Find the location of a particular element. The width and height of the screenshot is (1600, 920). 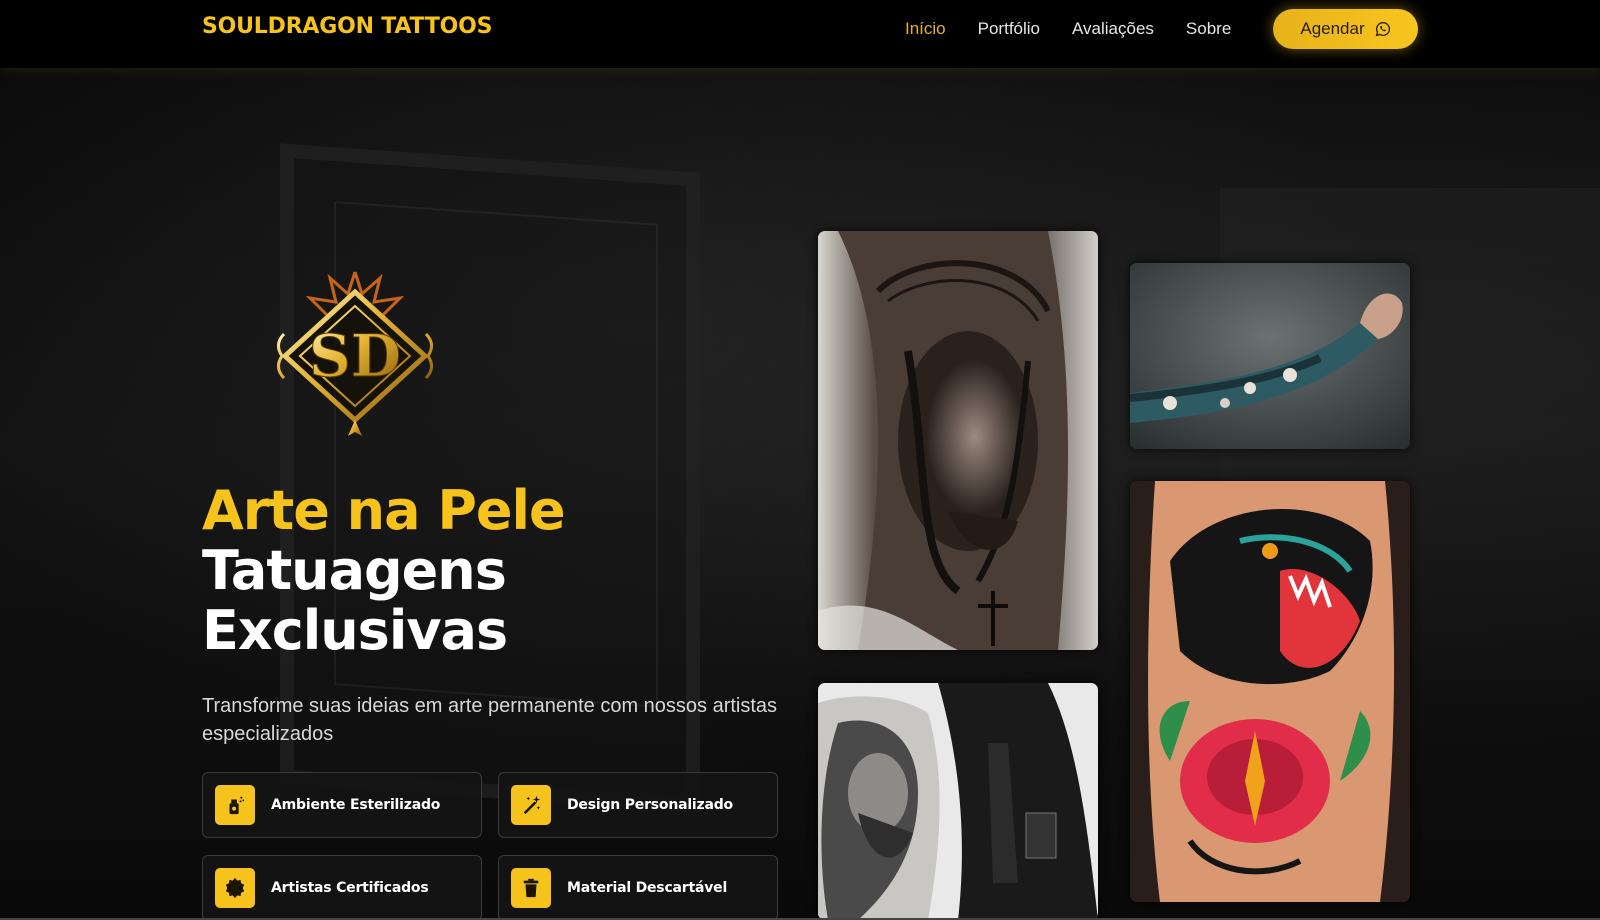

feature-card-design-personalizado: Design Personalizado is located at coordinates (638, 805).